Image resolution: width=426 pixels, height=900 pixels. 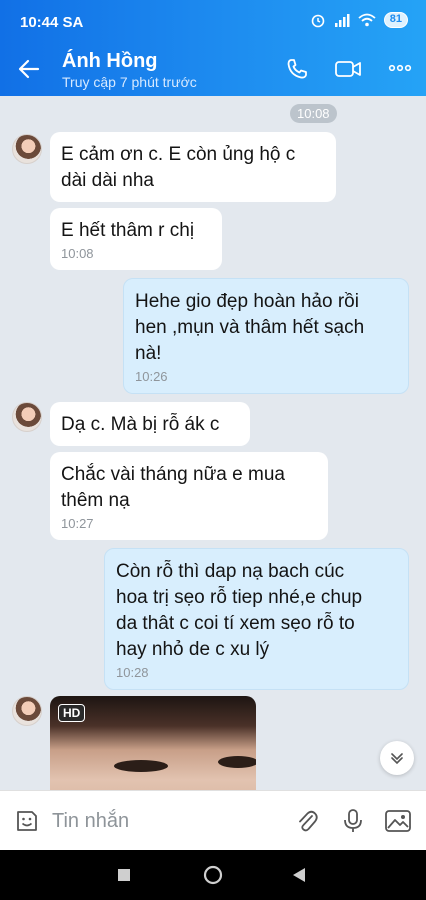 I want to click on message-line: Dạ c. Mà bị rỗ ák c, so click(x=140, y=424).